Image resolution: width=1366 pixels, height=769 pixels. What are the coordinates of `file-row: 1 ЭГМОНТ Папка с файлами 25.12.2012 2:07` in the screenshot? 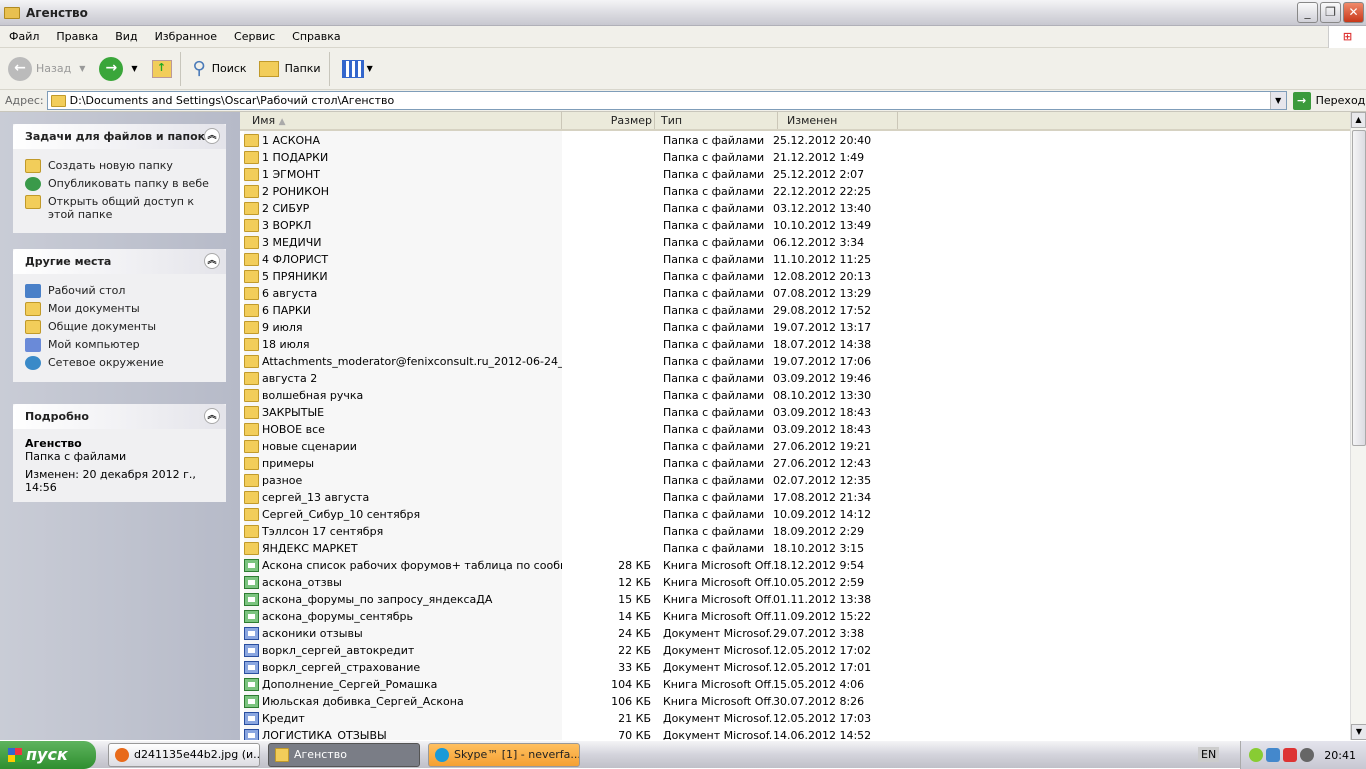 It's located at (557, 174).